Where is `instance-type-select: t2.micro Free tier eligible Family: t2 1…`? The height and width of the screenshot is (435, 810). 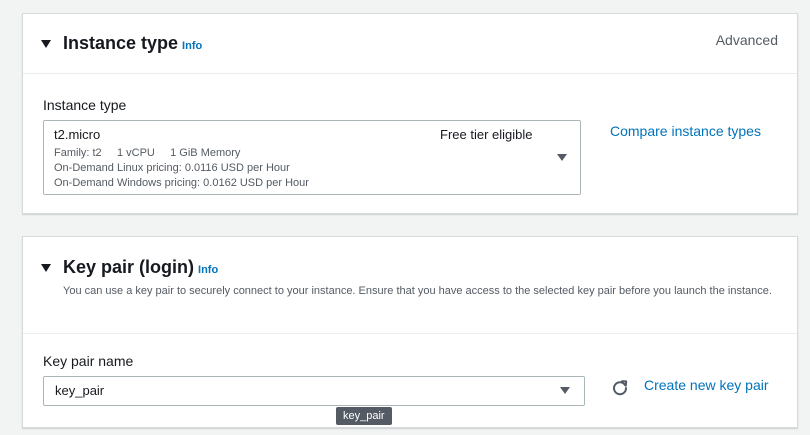
instance-type-select: t2.micro Free tier eligible Family: t2 1… is located at coordinates (312, 157).